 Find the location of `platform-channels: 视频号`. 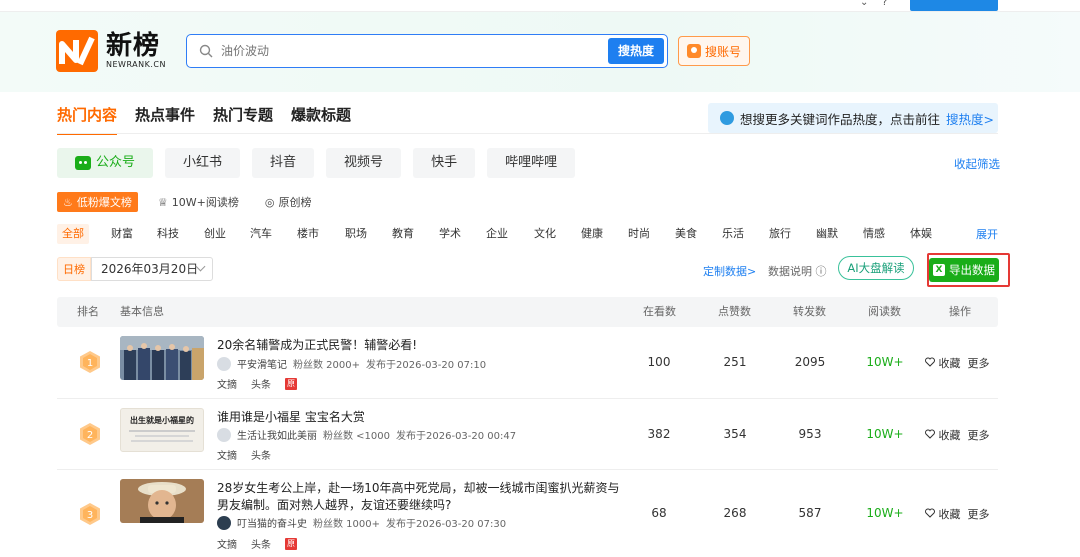

platform-channels: 视频号 is located at coordinates (364, 163).